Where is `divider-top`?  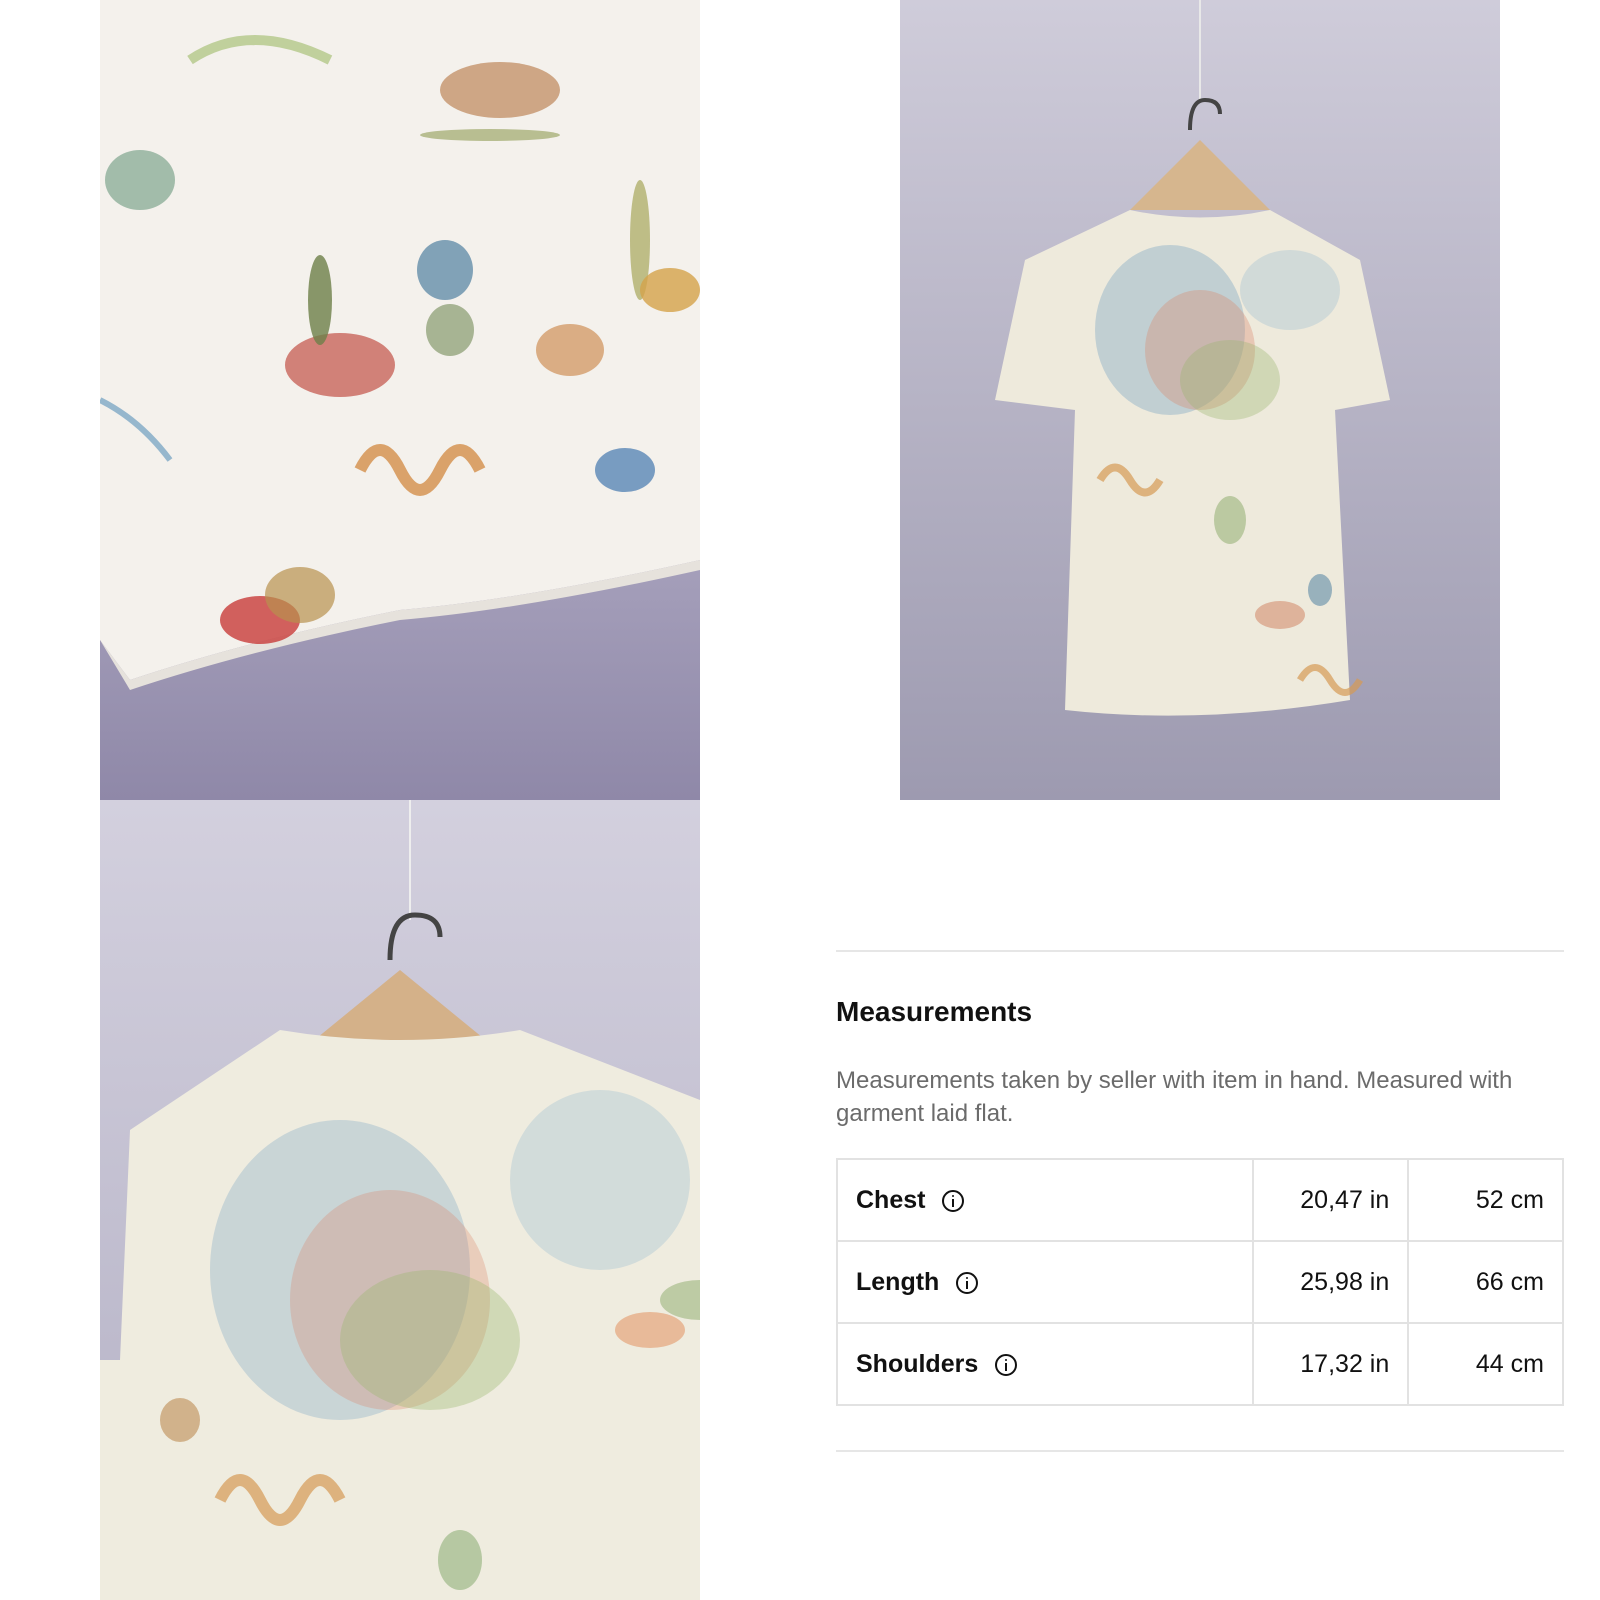
divider-top is located at coordinates (1200, 951).